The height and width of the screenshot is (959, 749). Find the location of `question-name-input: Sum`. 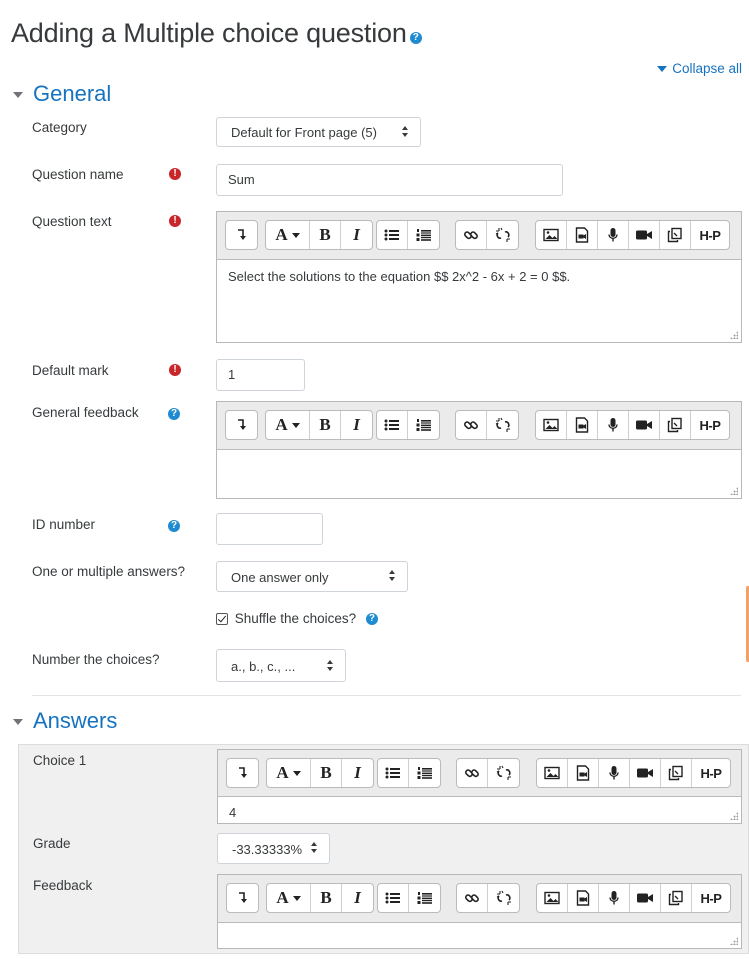

question-name-input: Sum is located at coordinates (389, 180).